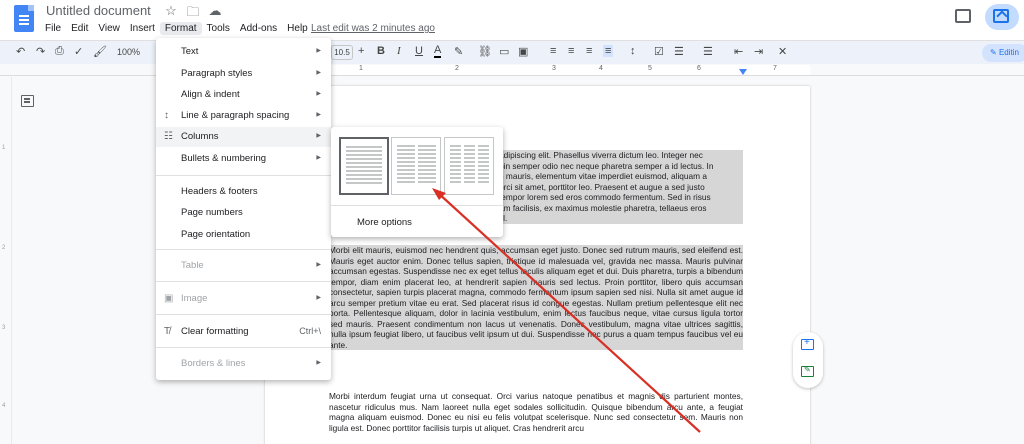 The image size is (1024, 444). What do you see at coordinates (243, 137) in the screenshot?
I see `menu-item-columns: ☷ Columns ▶` at bounding box center [243, 137].